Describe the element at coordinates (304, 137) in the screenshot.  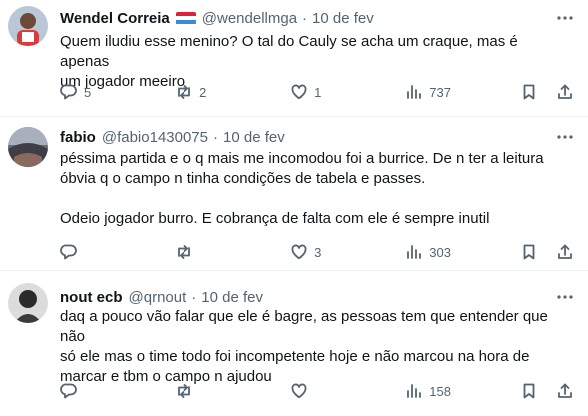
I see `tweet-header: fabio @fabio1430075 · 10 de fev` at that location.